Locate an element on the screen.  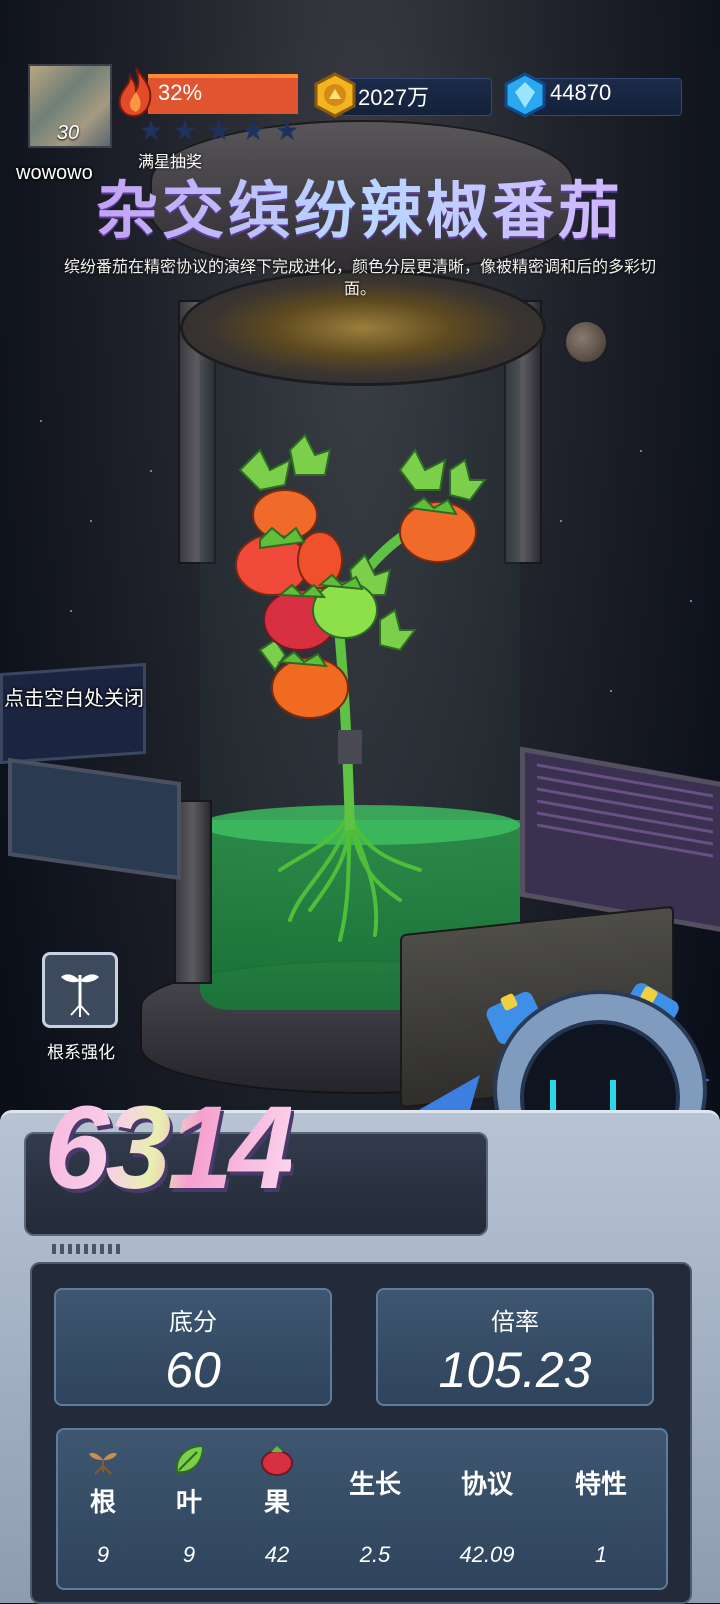
attribute-name: 特性 is located at coordinates (600, 1485).